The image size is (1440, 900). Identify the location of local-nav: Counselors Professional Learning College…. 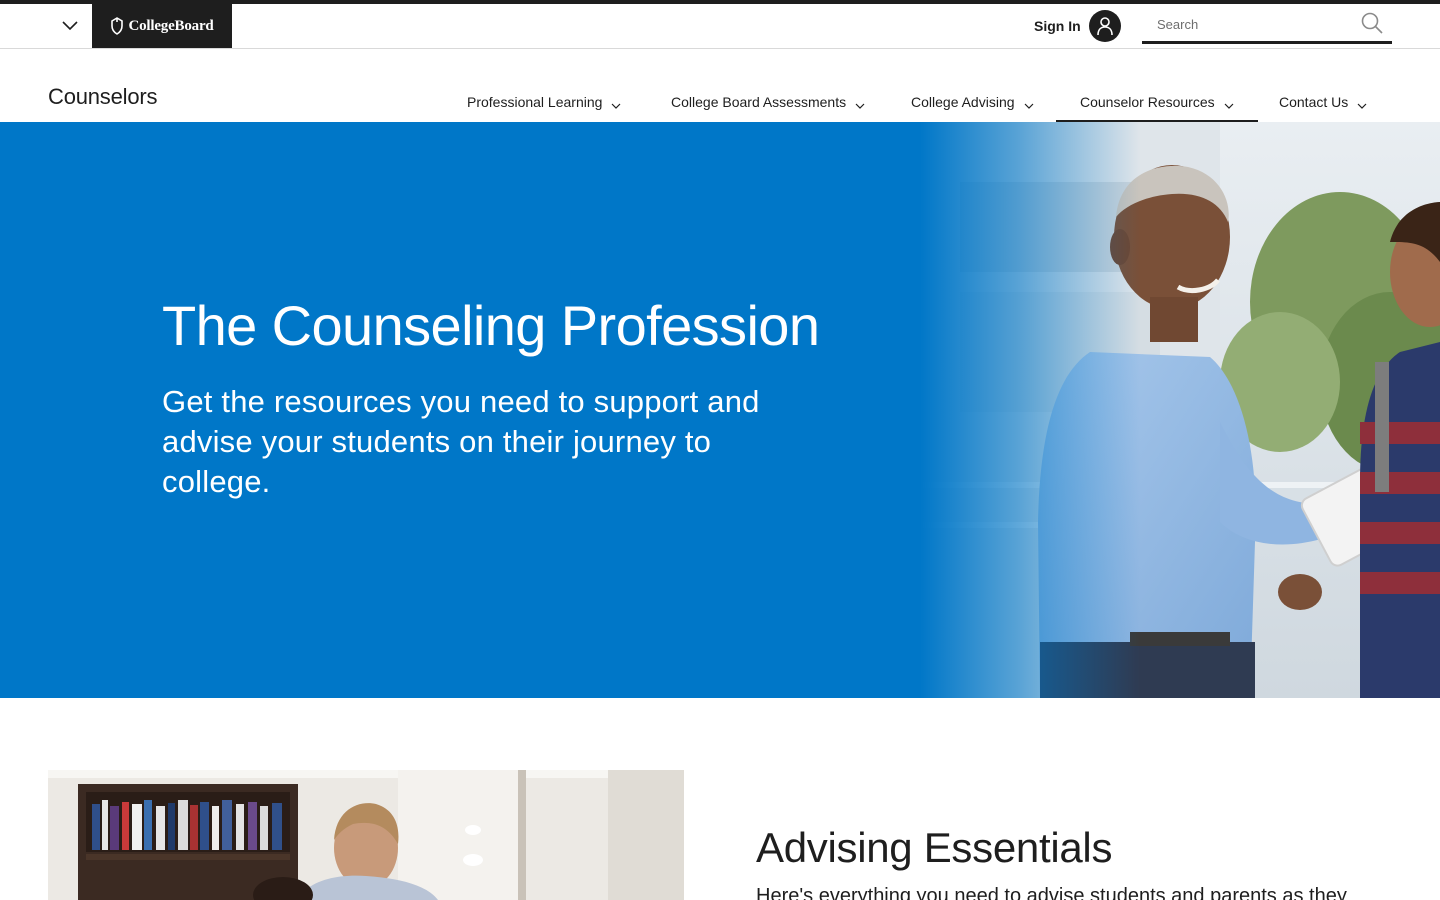
(720, 85).